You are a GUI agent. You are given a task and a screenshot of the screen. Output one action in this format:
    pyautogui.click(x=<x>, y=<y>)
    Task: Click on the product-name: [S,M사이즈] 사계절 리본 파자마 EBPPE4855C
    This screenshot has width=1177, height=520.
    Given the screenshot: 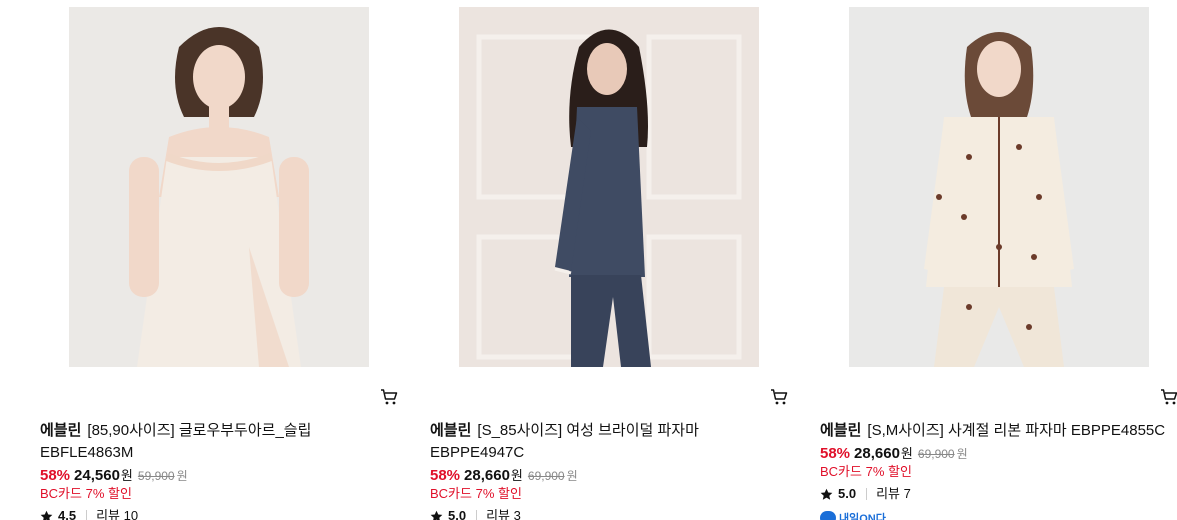 What is the action you would take?
    pyautogui.click(x=1016, y=430)
    